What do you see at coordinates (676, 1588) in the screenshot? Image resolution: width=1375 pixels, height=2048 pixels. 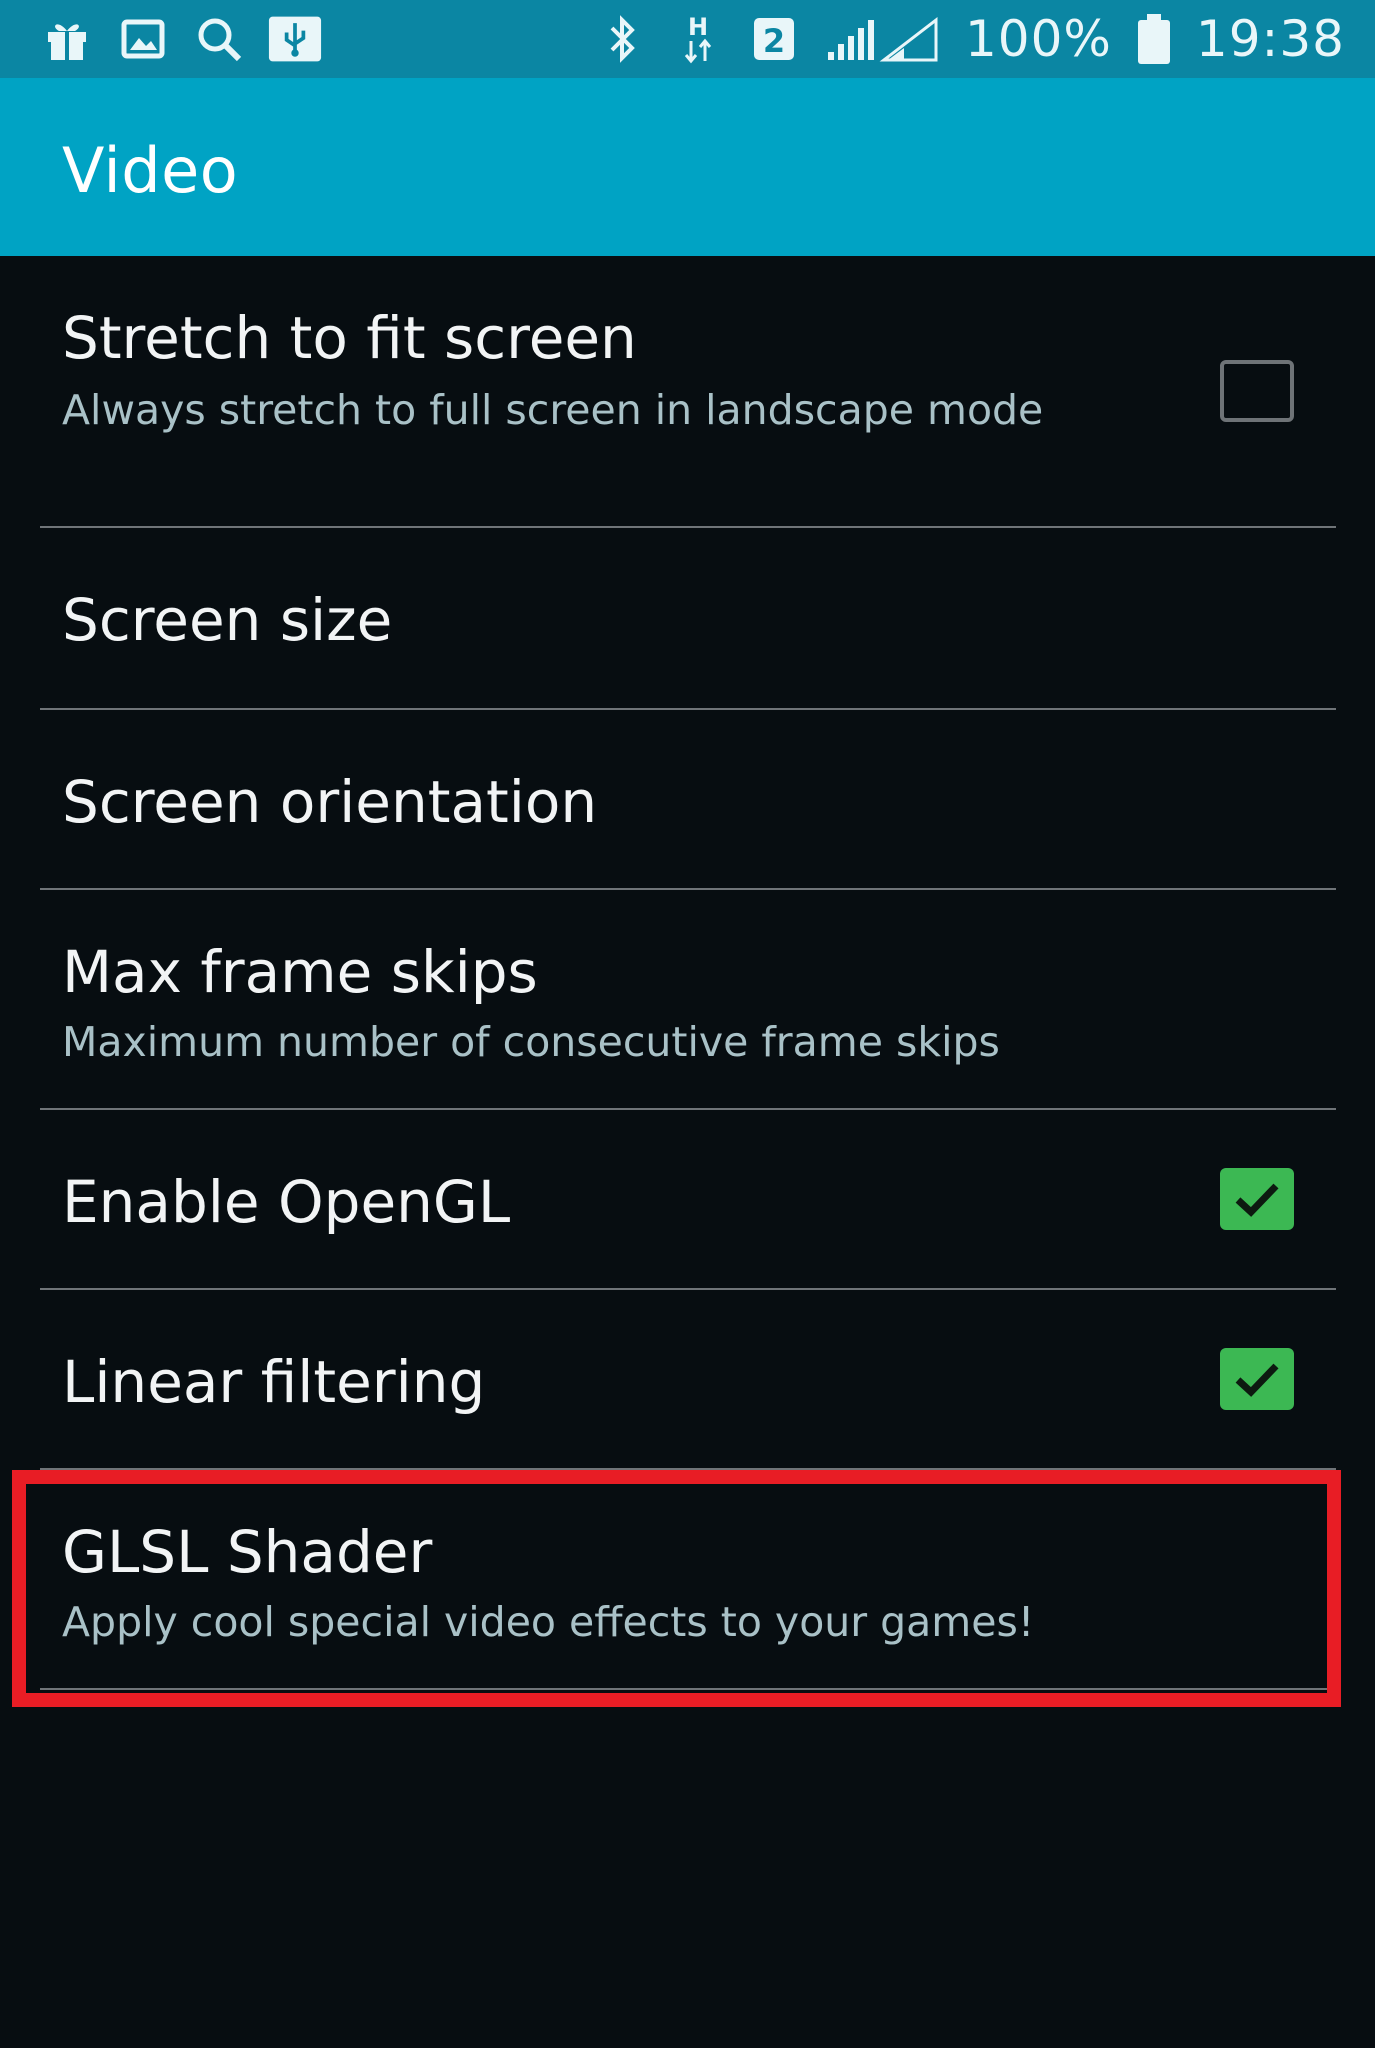 I see `highlight-box` at bounding box center [676, 1588].